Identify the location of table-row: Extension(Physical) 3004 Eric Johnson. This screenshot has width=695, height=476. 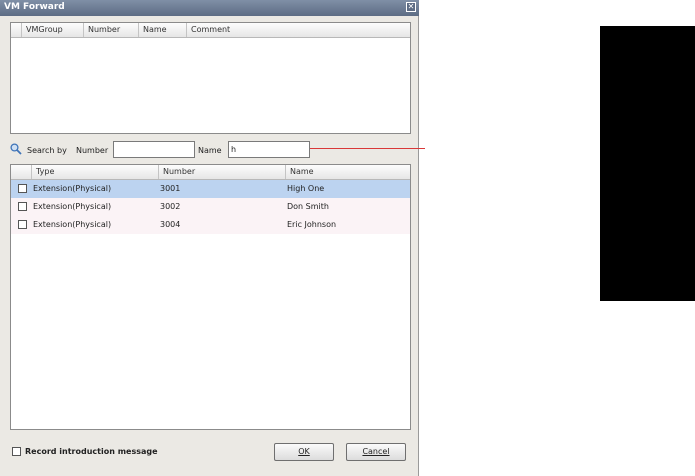
(210, 225).